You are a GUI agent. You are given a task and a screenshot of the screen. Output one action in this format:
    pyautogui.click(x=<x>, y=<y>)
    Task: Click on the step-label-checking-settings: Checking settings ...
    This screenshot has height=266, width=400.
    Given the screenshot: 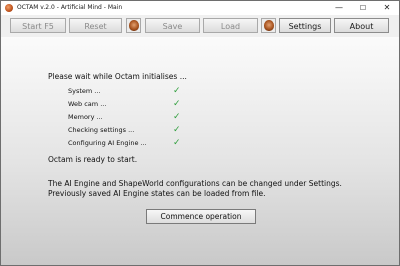 What is the action you would take?
    pyautogui.click(x=101, y=130)
    